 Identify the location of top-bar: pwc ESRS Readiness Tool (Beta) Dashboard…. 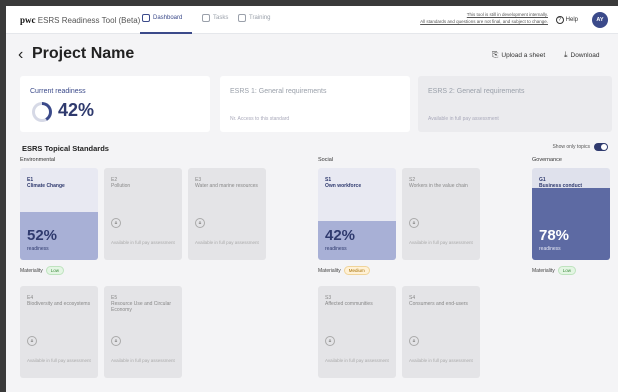
(312, 20).